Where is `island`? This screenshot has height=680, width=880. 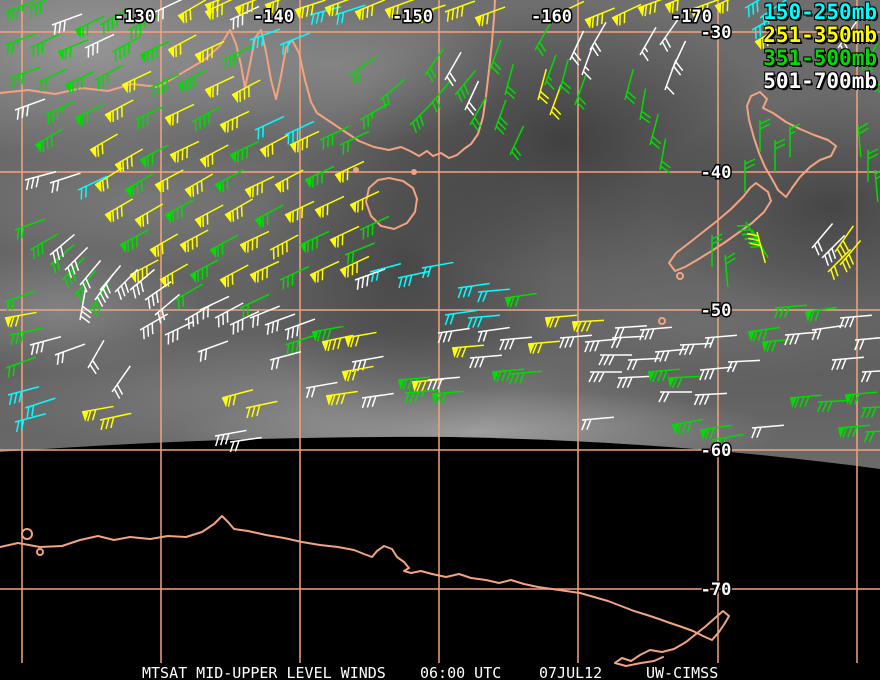 island is located at coordinates (356, 170).